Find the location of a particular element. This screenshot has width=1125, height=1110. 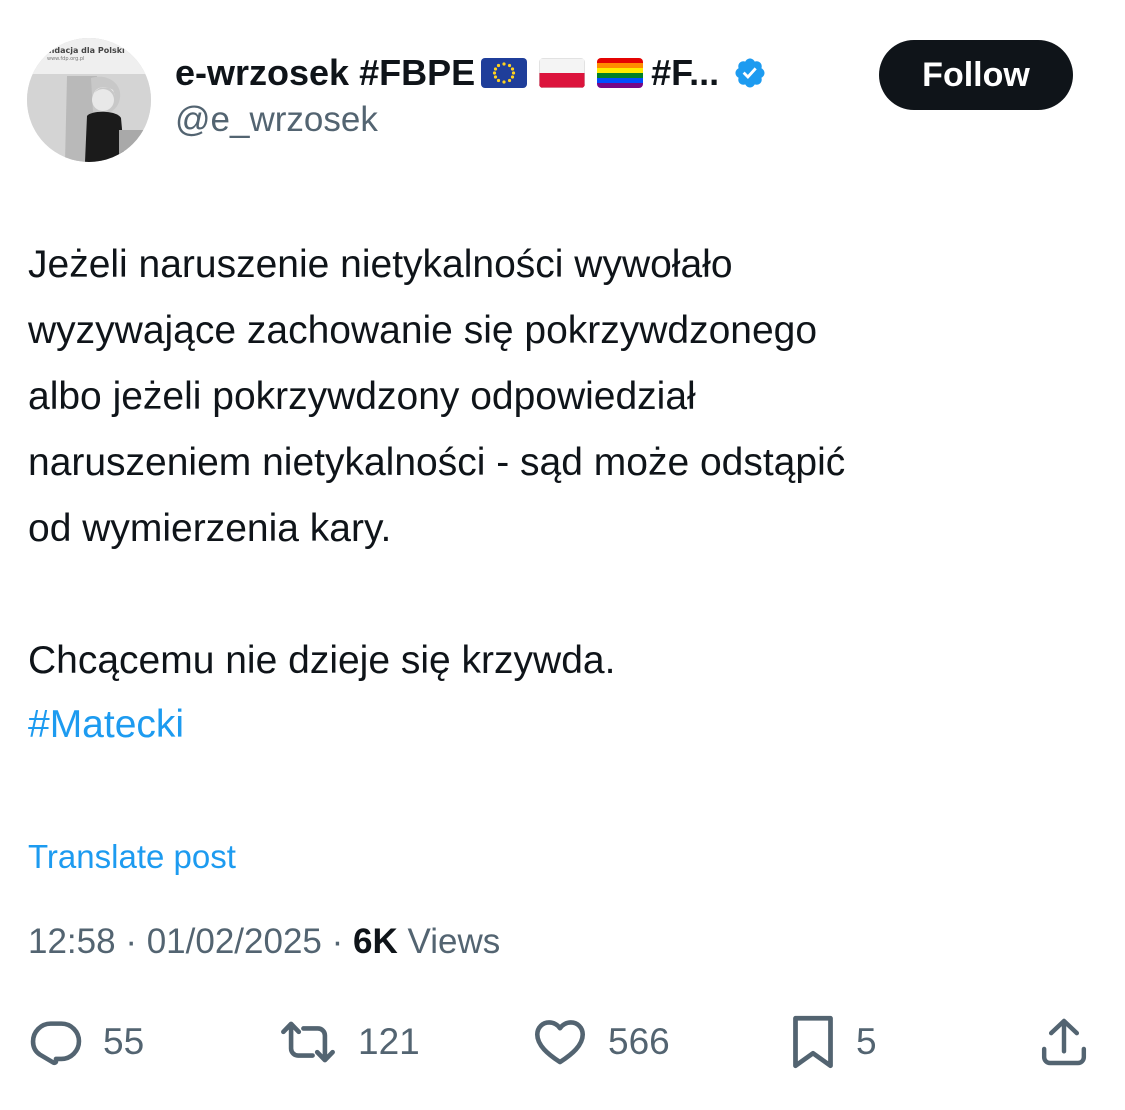

hashtag-link: #Matecki is located at coordinates (106, 725).